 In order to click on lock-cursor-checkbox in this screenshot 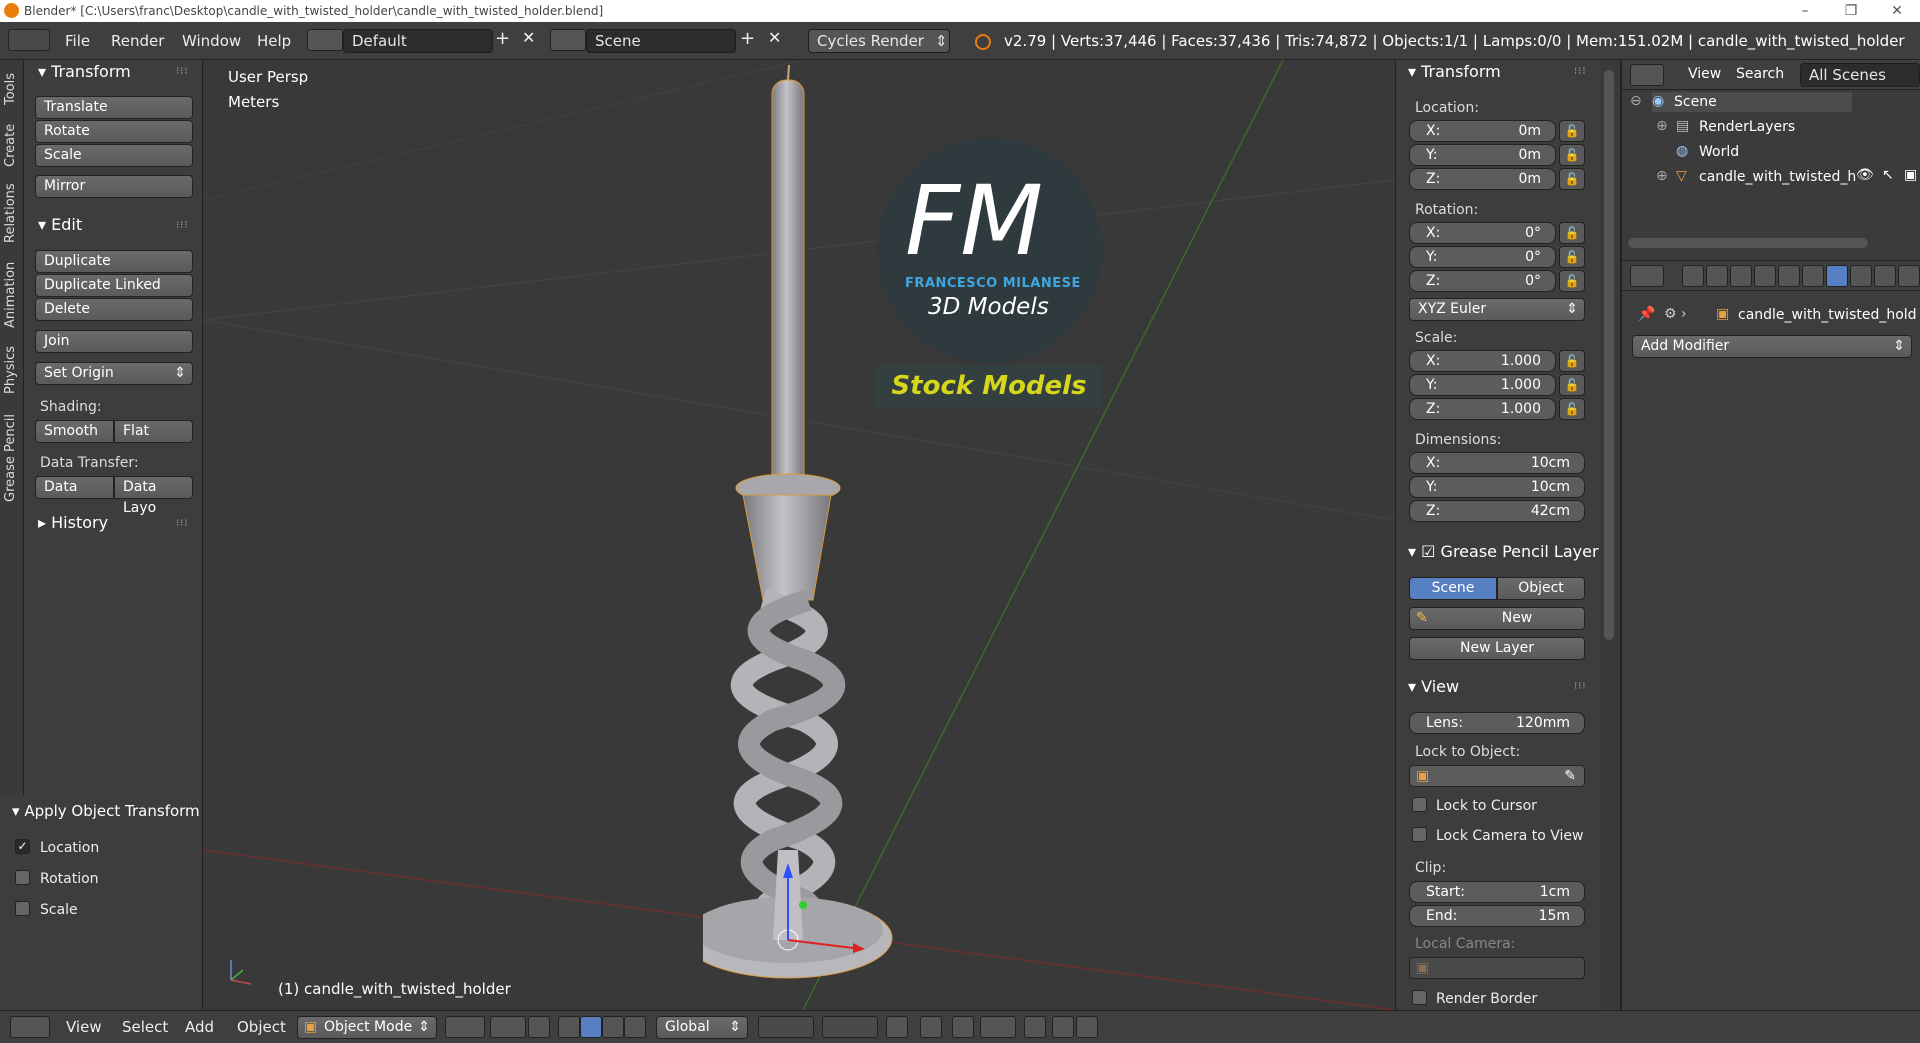, I will do `click(1419, 804)`.